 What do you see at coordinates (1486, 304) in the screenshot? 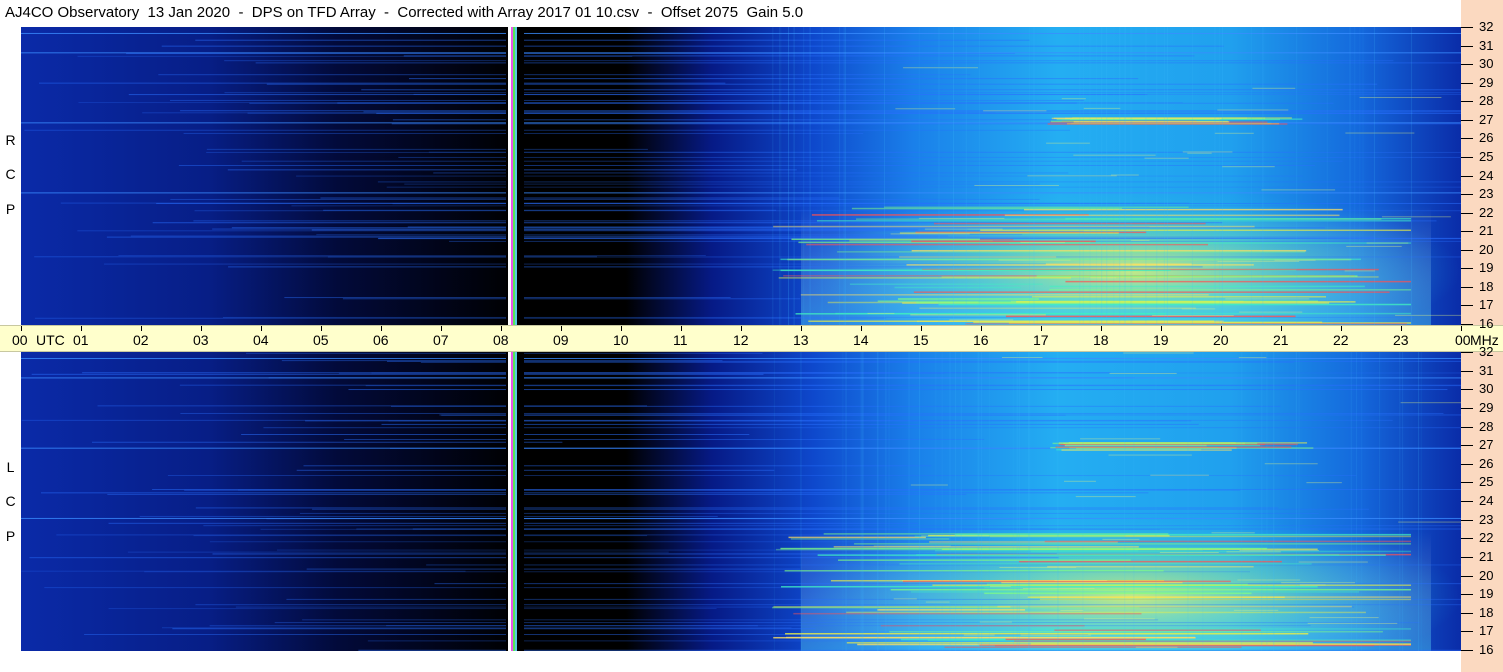
I see `freq-tick-label: 17` at bounding box center [1486, 304].